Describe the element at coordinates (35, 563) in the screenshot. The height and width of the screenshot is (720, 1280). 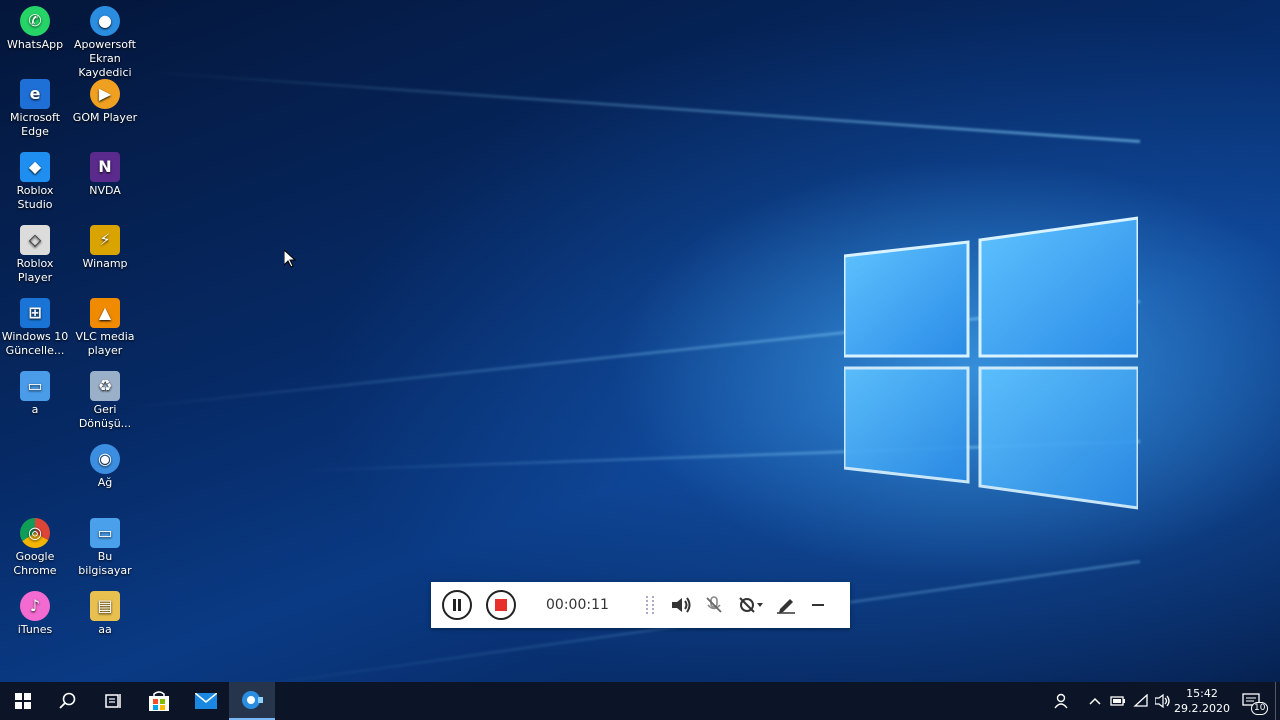
I see `desktop-icon-label: Google Chrome` at that location.